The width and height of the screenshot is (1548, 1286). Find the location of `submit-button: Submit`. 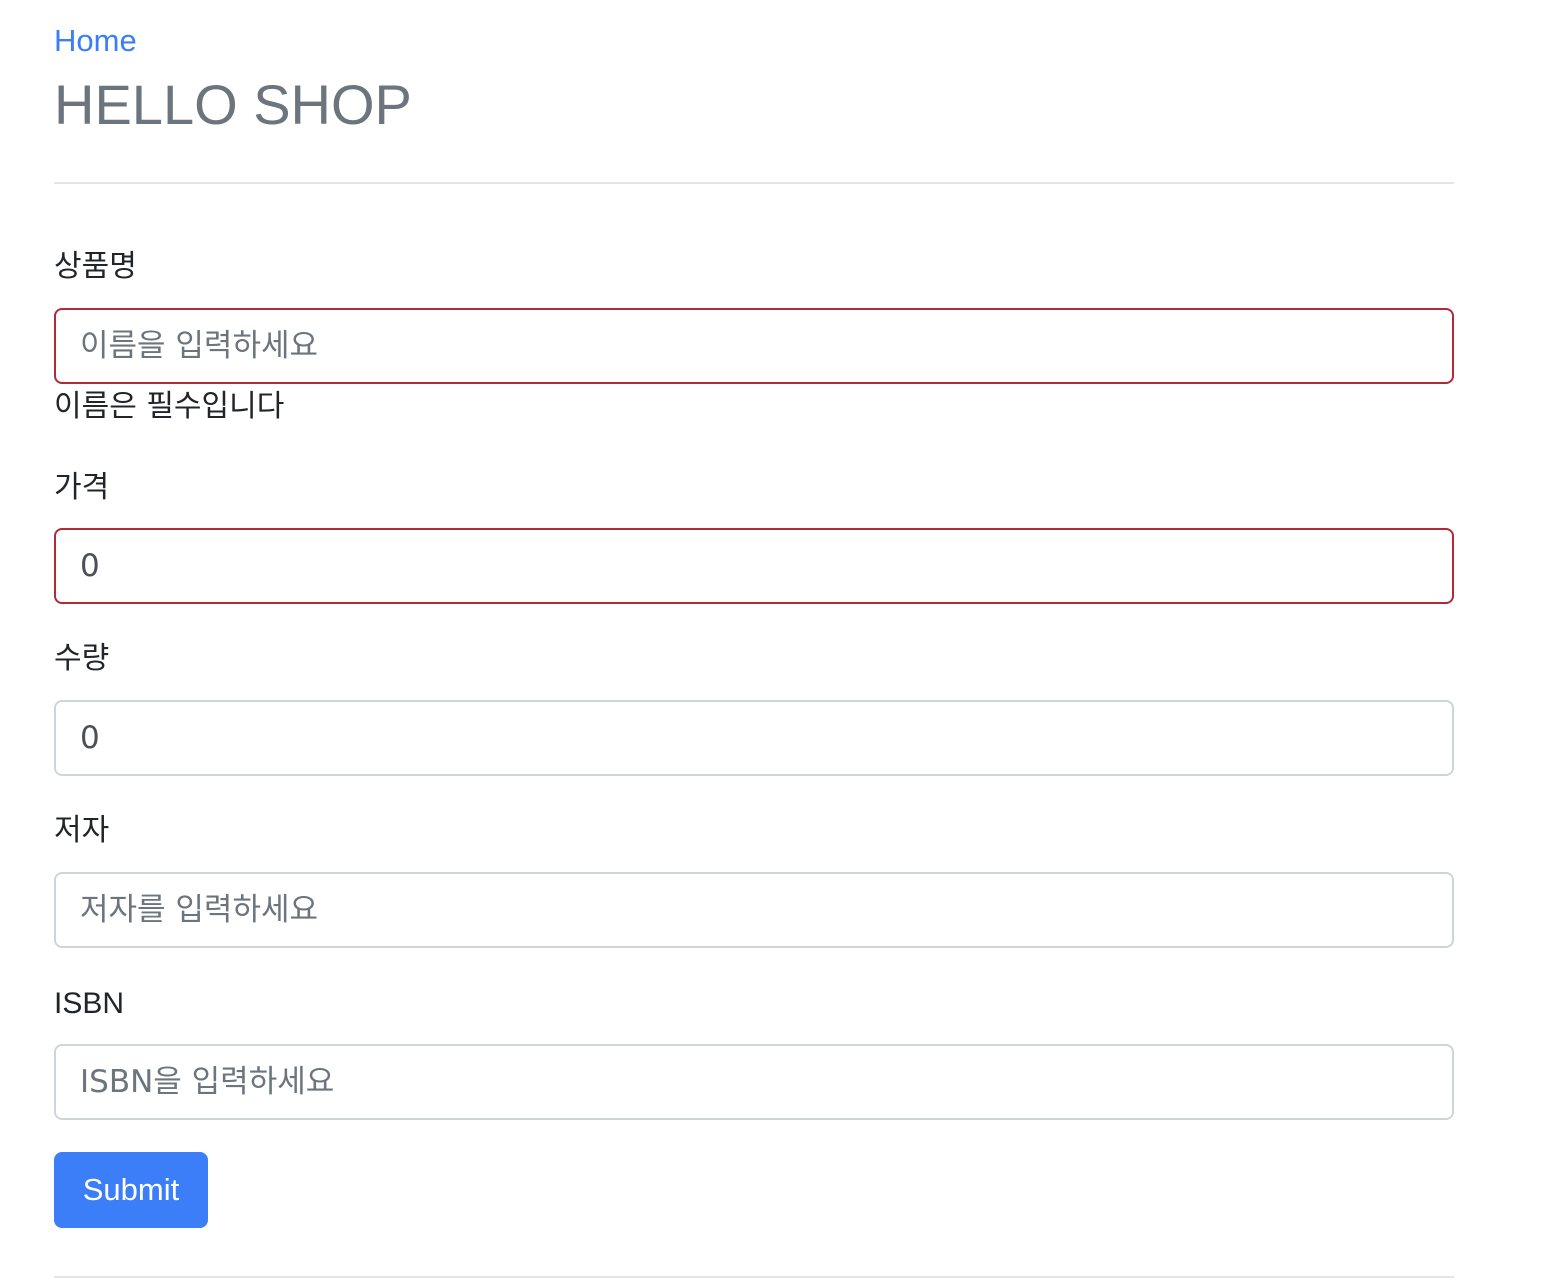

submit-button: Submit is located at coordinates (131, 1190).